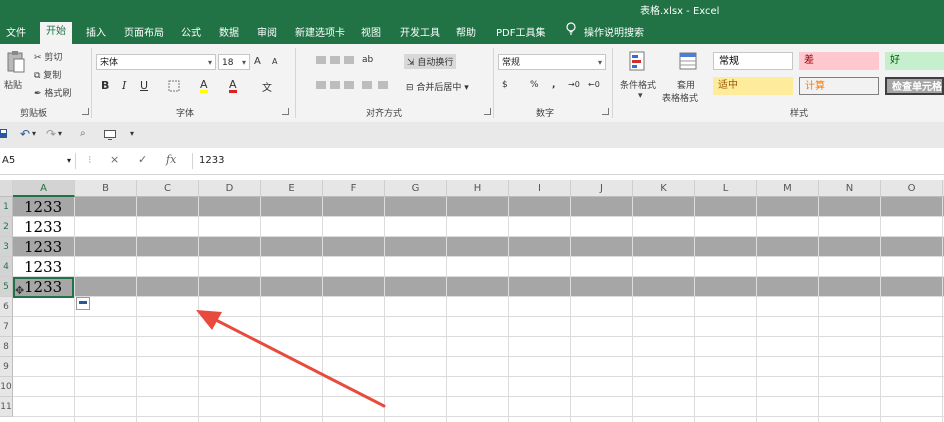 The width and height of the screenshot is (944, 422). I want to click on annotation-arrow, so click(291, 359).